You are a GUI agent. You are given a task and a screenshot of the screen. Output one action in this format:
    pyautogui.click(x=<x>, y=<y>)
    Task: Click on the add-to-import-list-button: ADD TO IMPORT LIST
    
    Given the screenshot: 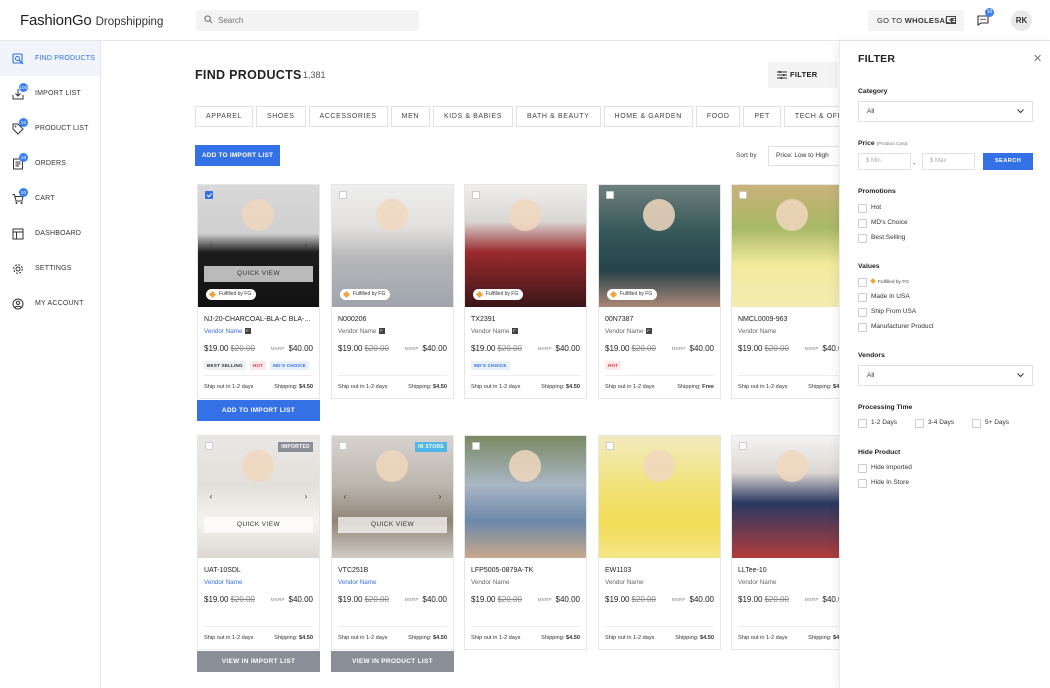 What is the action you would take?
    pyautogui.click(x=237, y=155)
    